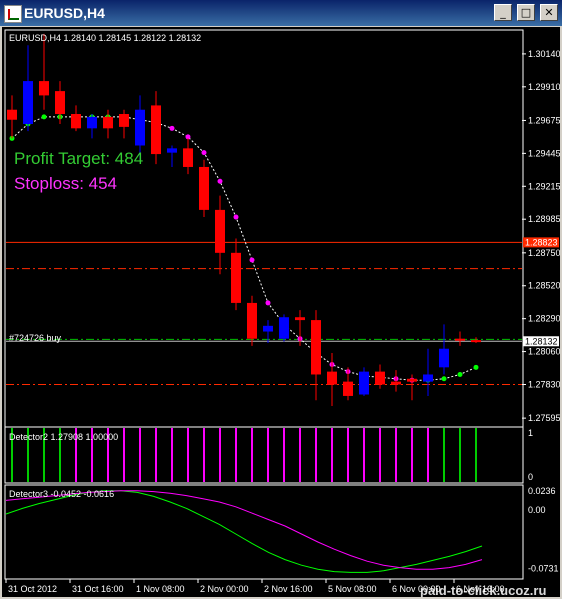 Image resolution: width=562 pixels, height=599 pixels. What do you see at coordinates (503, 12) in the screenshot?
I see `minimize-button: _` at bounding box center [503, 12].